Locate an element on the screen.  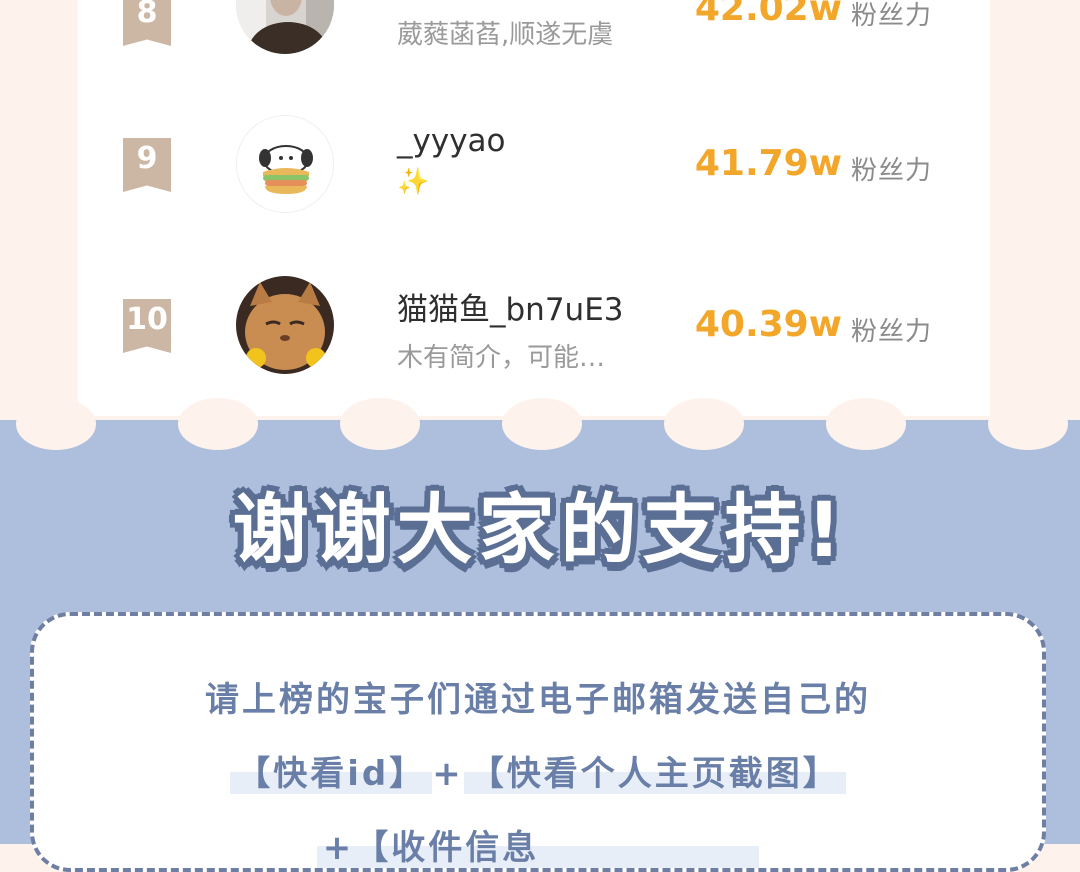
user-photo-icon is located at coordinates (285, 27).